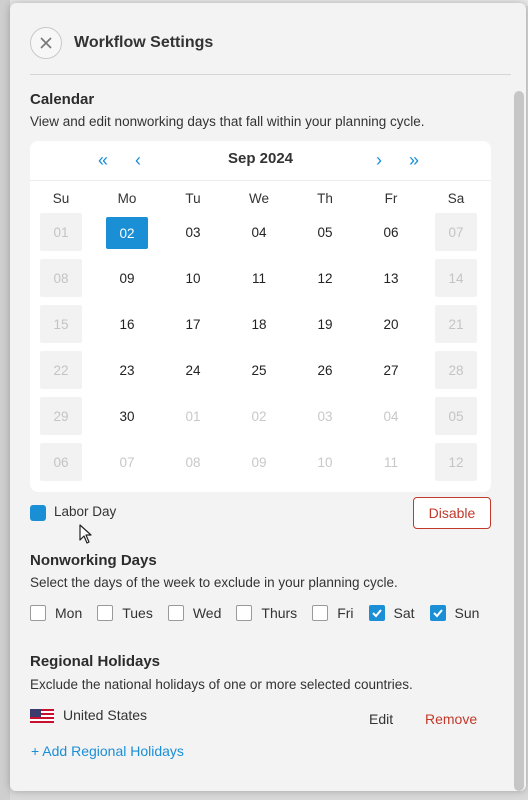 The width and height of the screenshot is (528, 800). What do you see at coordinates (391, 198) in the screenshot?
I see `weekday-header: Fr` at bounding box center [391, 198].